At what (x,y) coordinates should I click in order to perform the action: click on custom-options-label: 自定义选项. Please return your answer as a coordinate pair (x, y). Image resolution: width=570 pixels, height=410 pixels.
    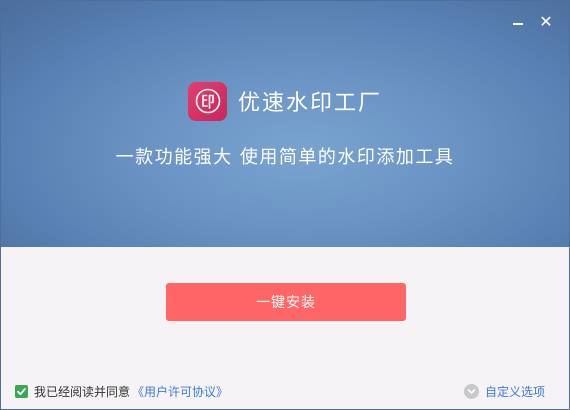
    Looking at the image, I should click on (514, 391).